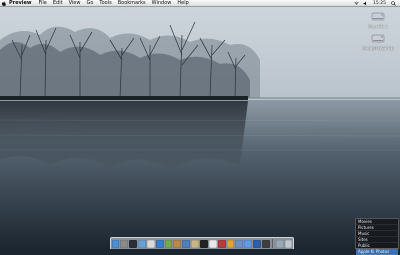 This screenshot has width=400, height=255. What do you see at coordinates (265, 243) in the screenshot?
I see `activity-monitor-icon` at bounding box center [265, 243].